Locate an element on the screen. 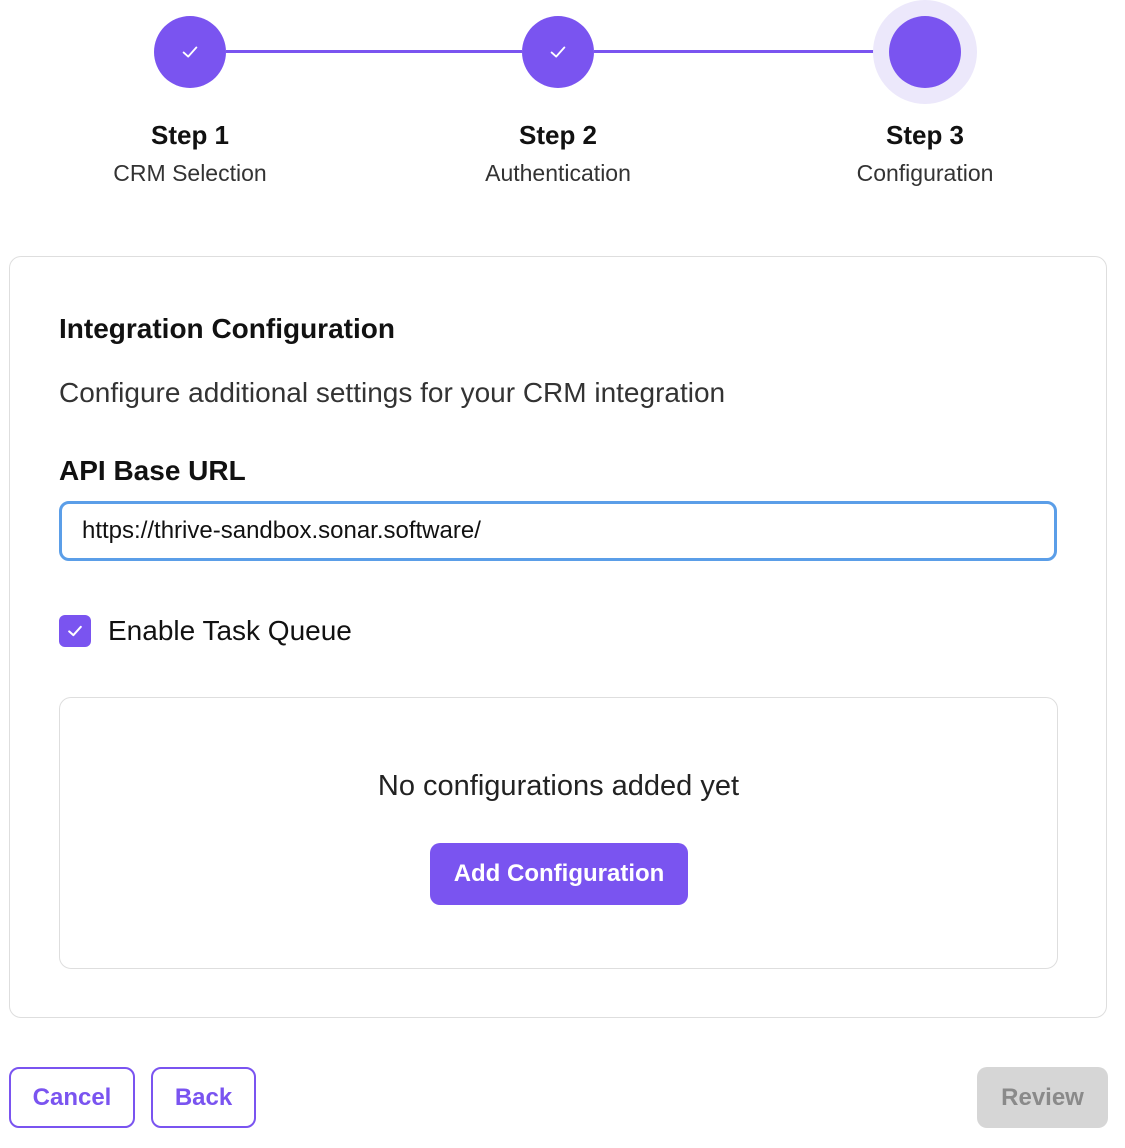  api-base-url-label: API Base URL is located at coordinates (152, 470).